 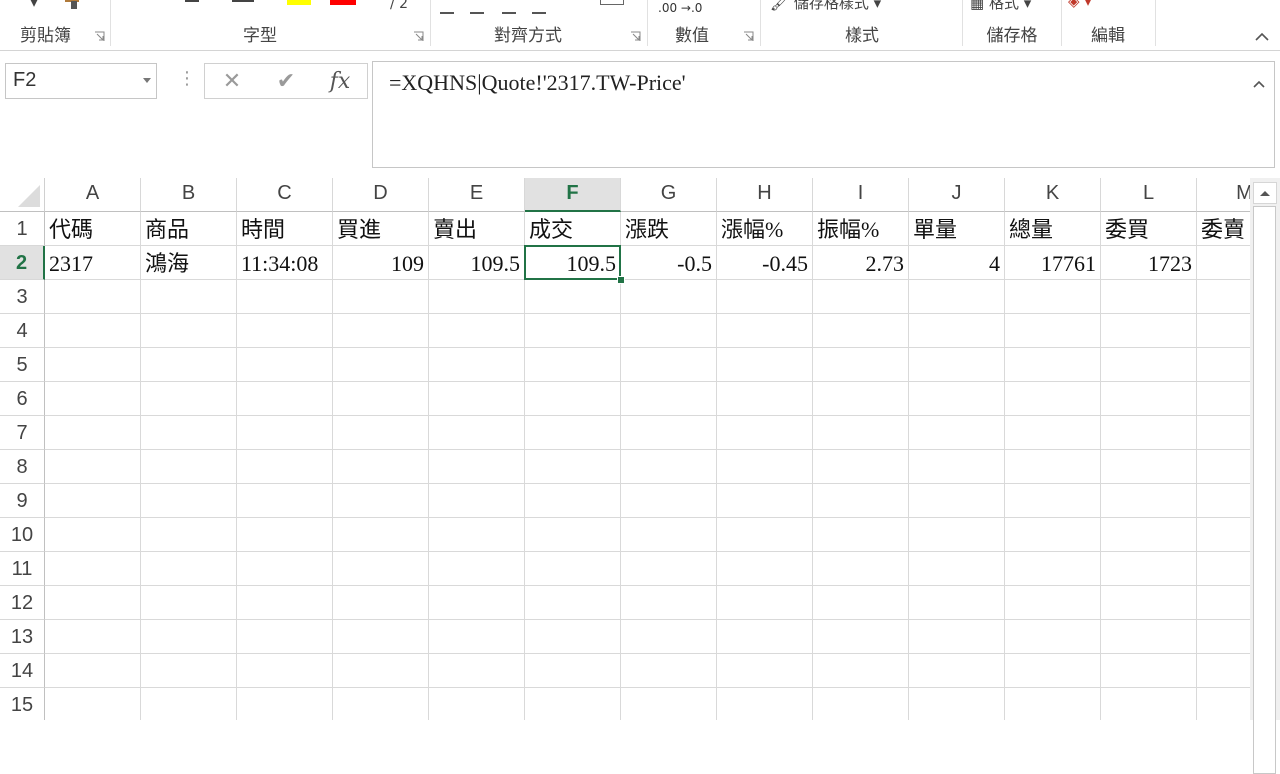 I want to click on cell-m6, so click(x=1223, y=399).